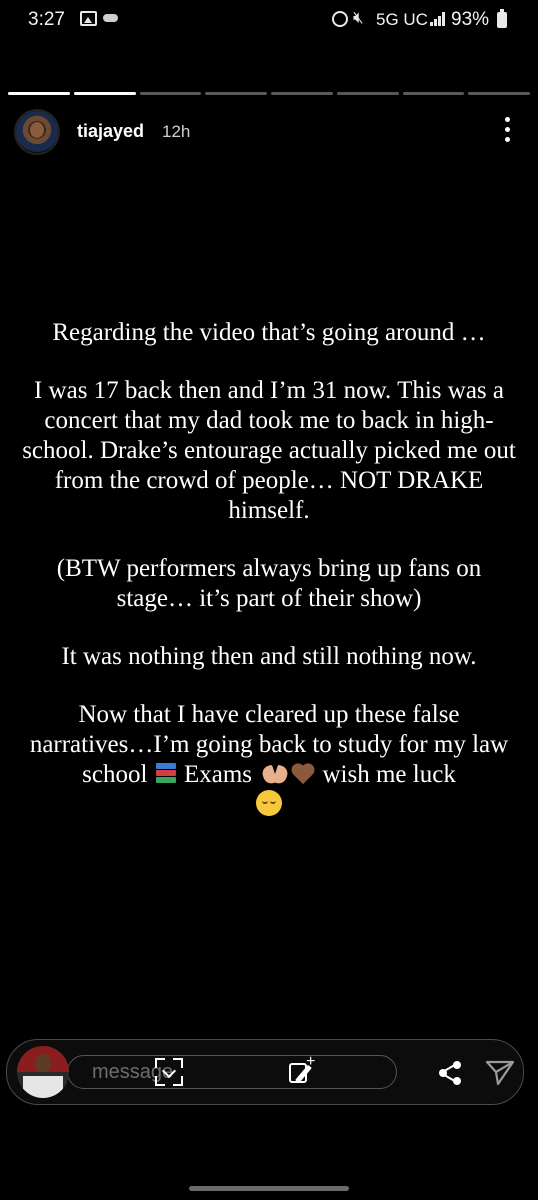  Describe the element at coordinates (303, 774) in the screenshot. I see `brown-heart-emoji` at that location.